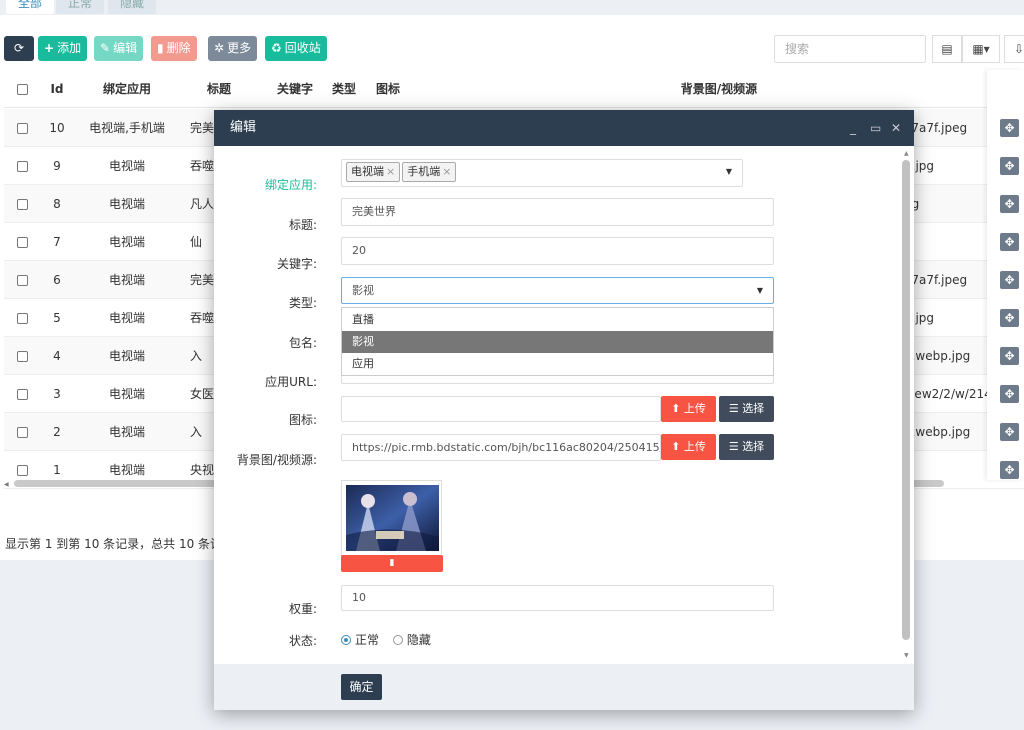  Describe the element at coordinates (719, 89) in the screenshot. I see `col-background: 背景图/视频源` at that location.